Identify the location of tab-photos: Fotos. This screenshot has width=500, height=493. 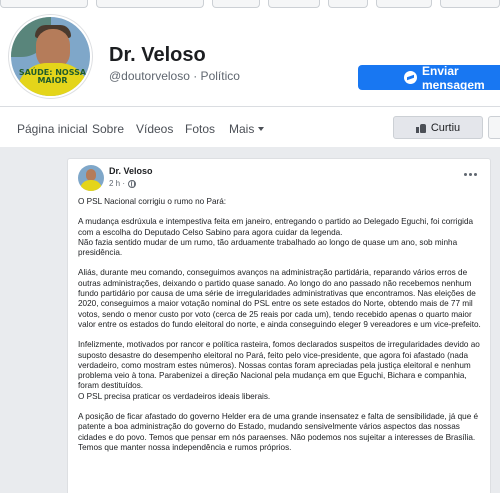
(200, 129).